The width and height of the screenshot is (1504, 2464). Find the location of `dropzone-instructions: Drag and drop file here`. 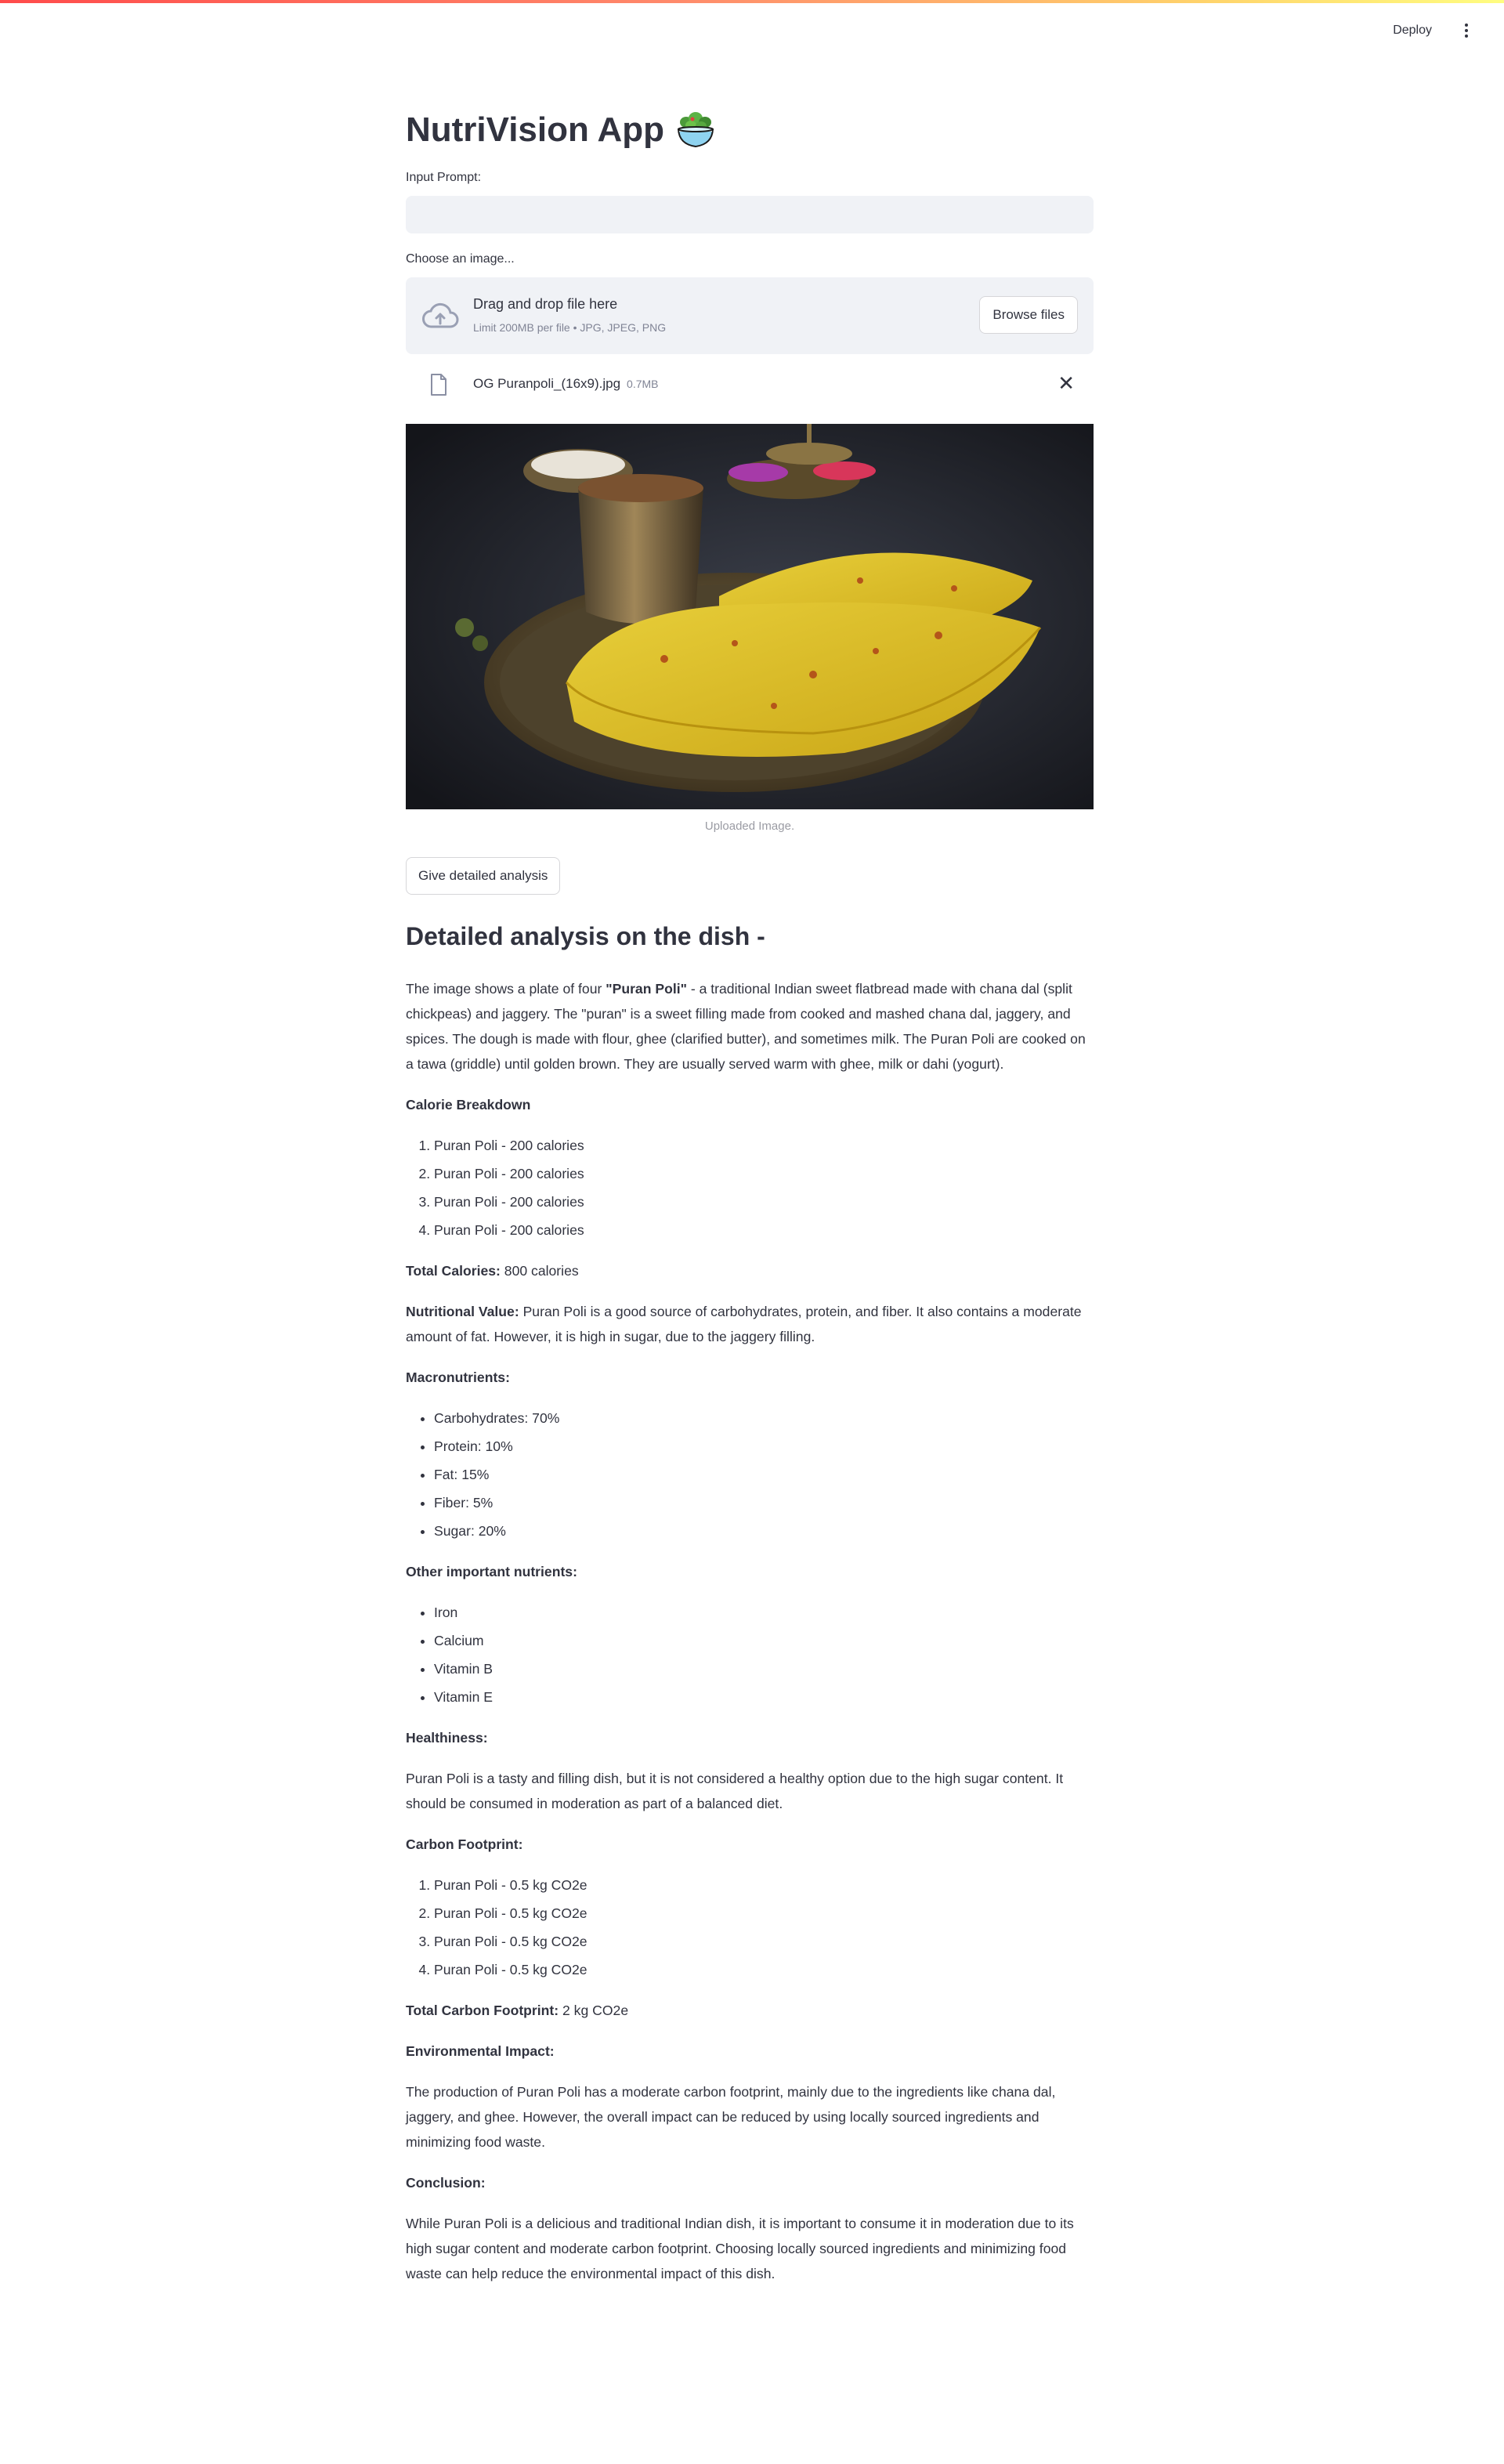

dropzone-instructions: Drag and drop file here is located at coordinates (546, 304).